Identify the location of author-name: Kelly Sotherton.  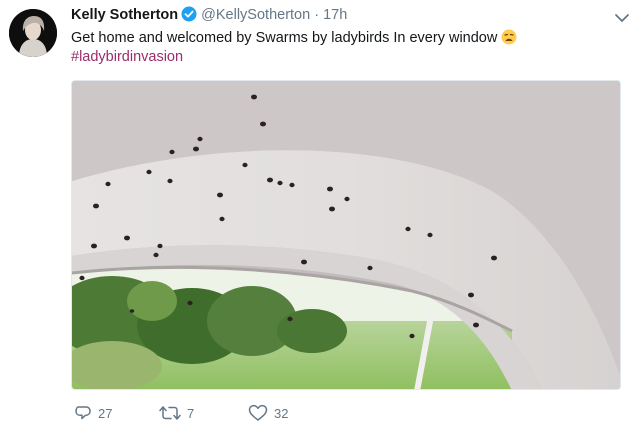
(124, 15).